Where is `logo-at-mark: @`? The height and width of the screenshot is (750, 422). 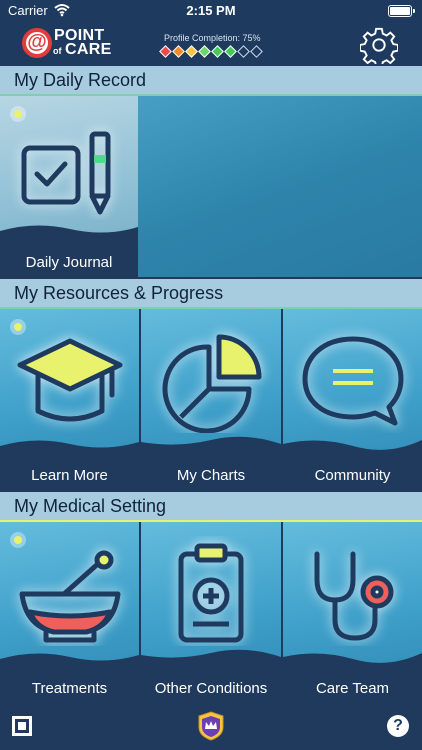
logo-at-mark: @ is located at coordinates (37, 42).